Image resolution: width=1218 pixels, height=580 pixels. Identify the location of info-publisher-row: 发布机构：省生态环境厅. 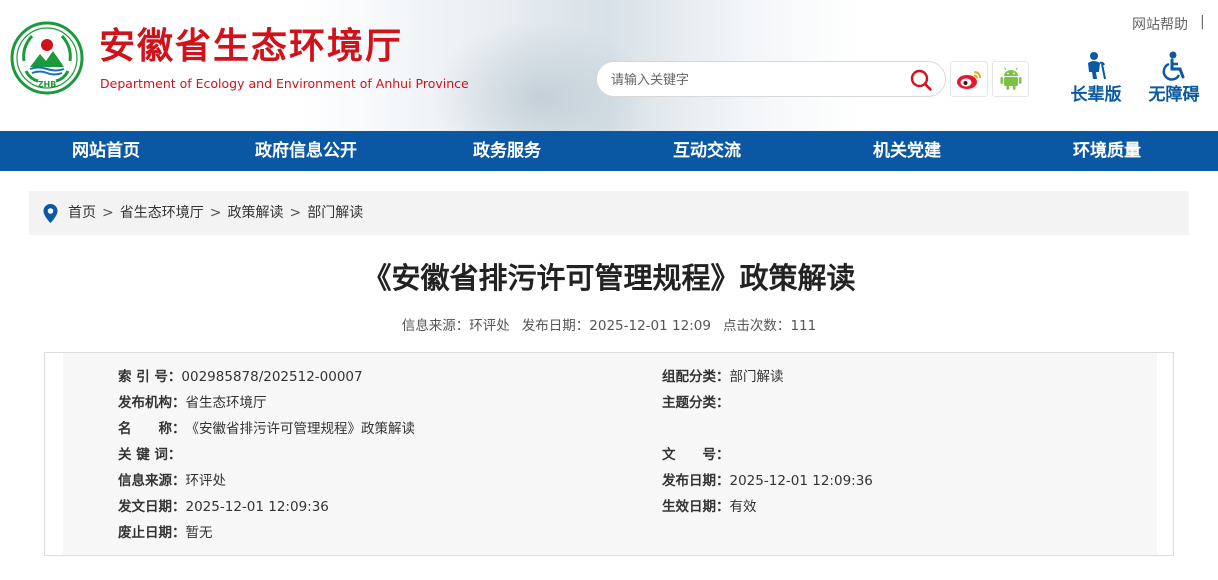
(192, 403).